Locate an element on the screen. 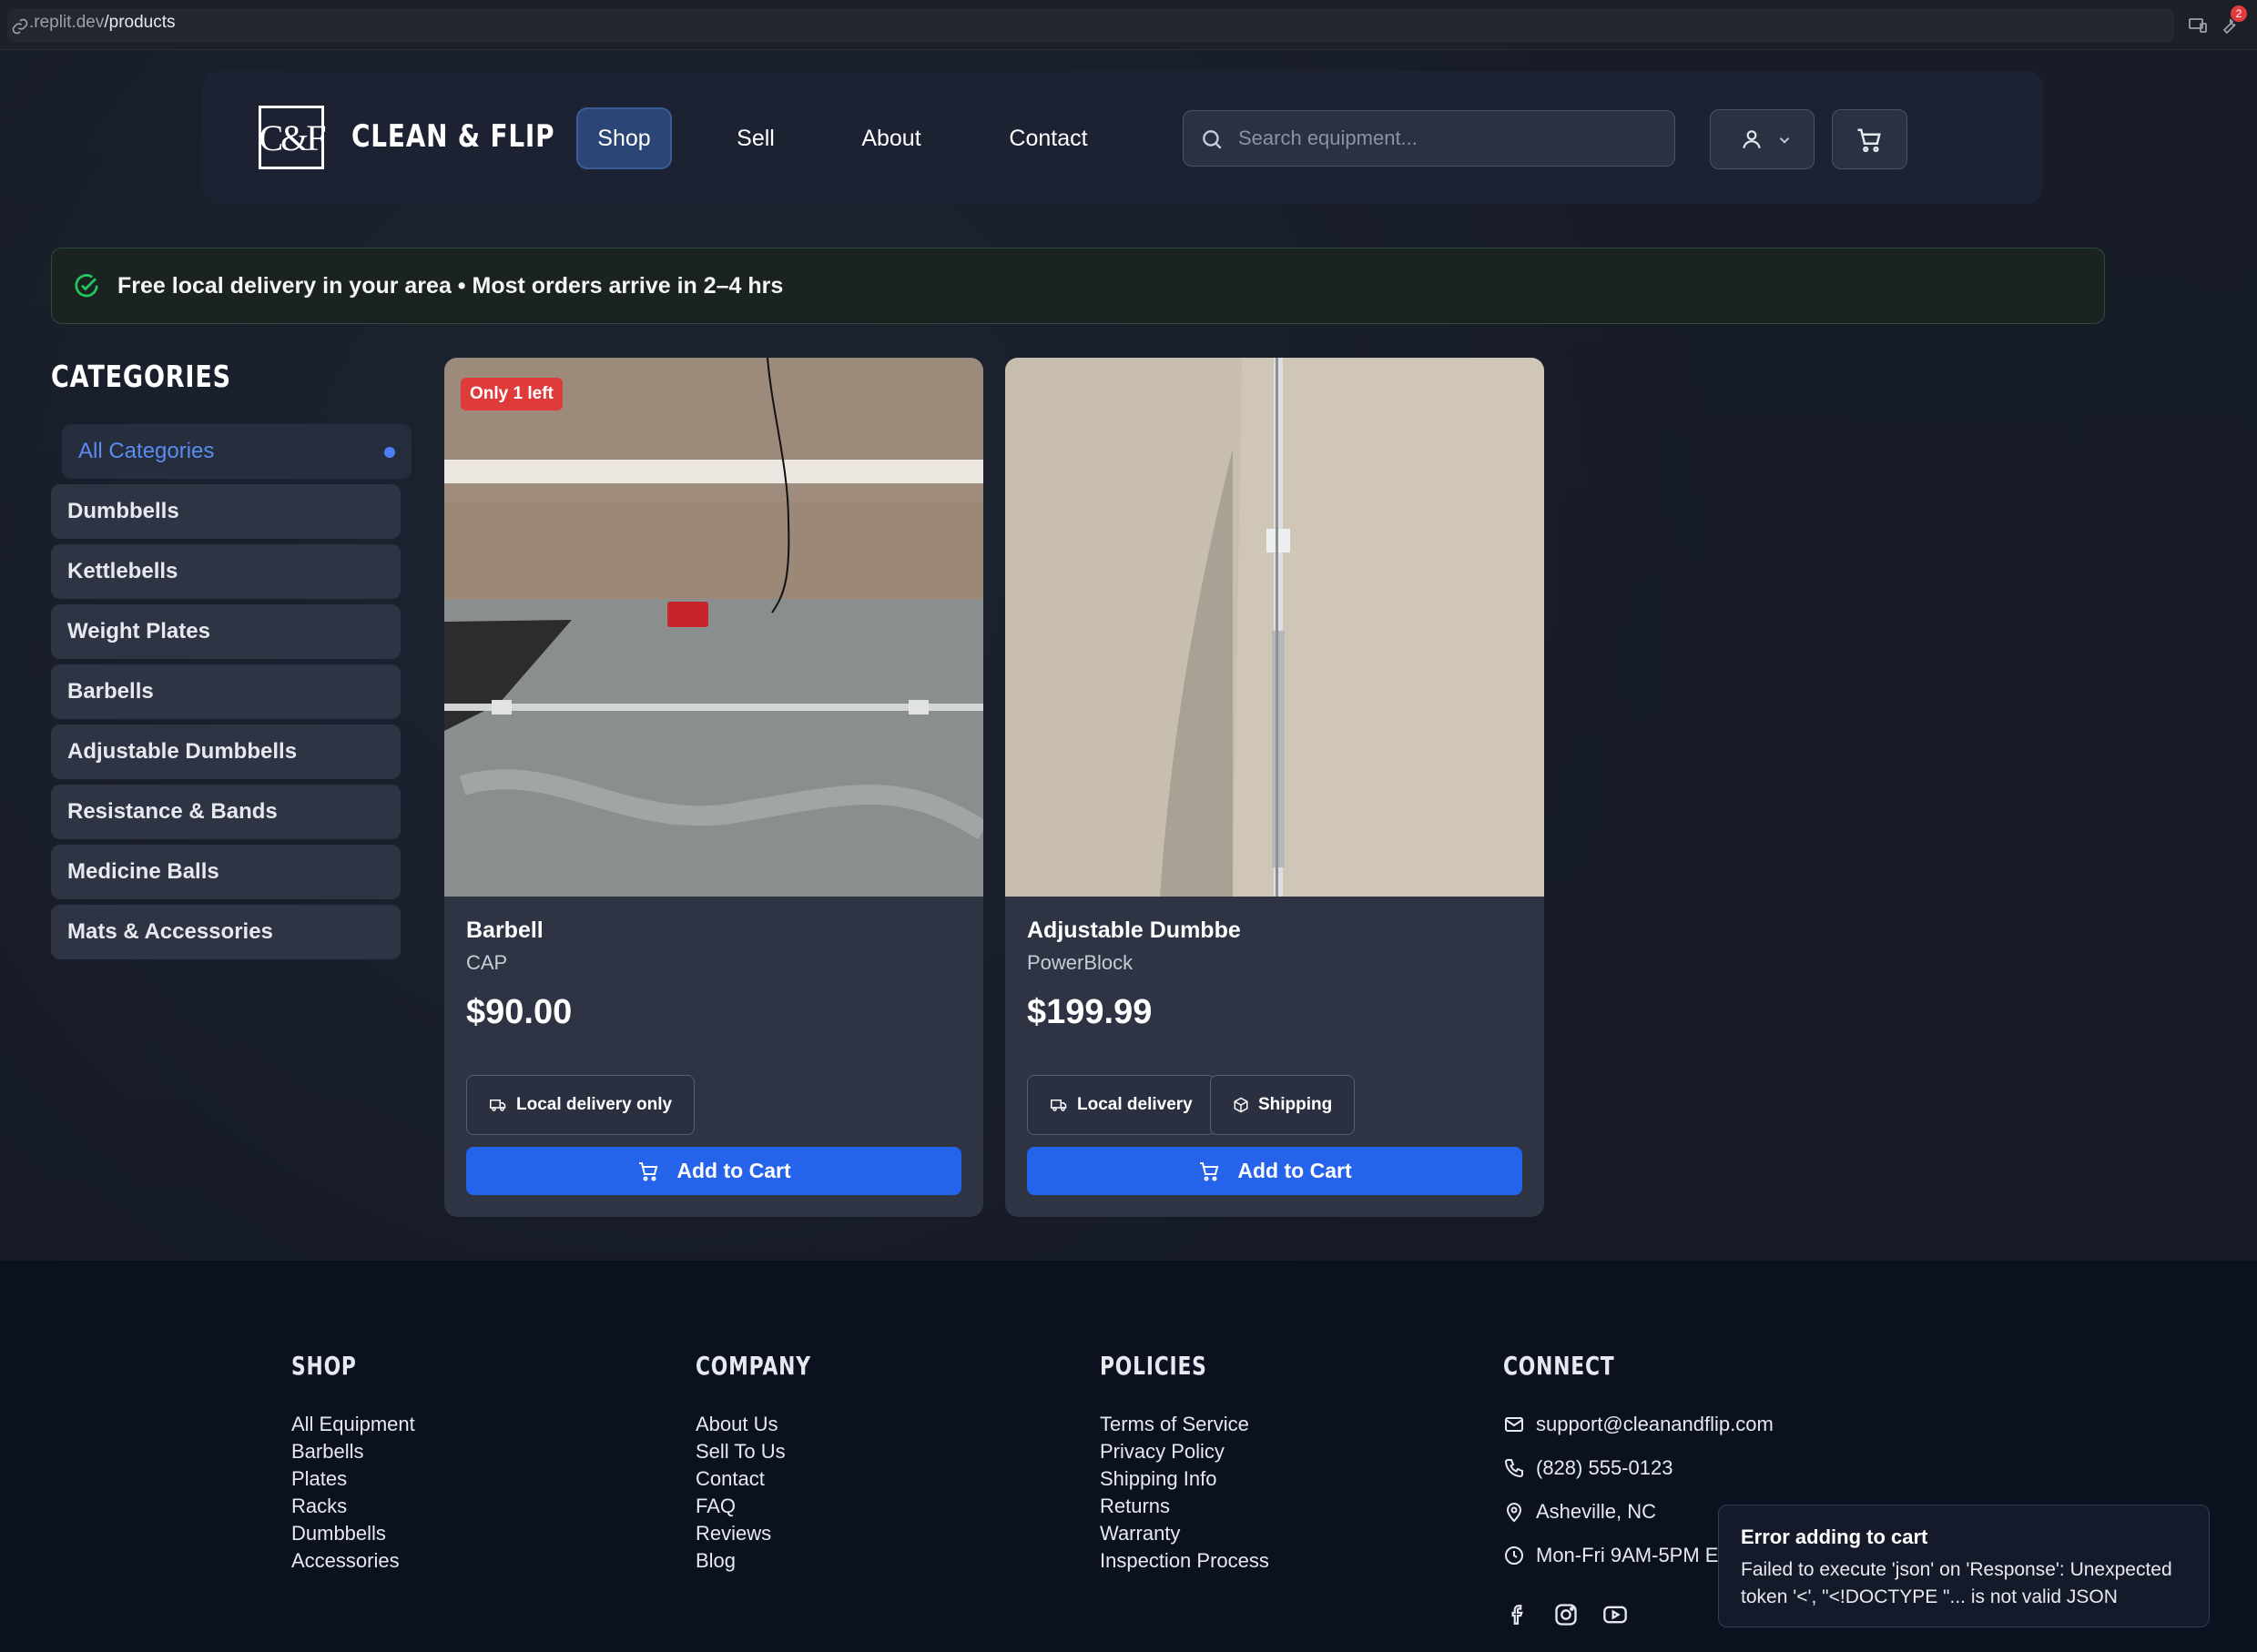 Image resolution: width=2257 pixels, height=1652 pixels. search-input is located at coordinates (1452, 139).